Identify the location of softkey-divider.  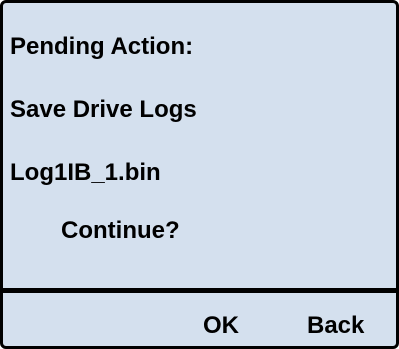
(199, 290).